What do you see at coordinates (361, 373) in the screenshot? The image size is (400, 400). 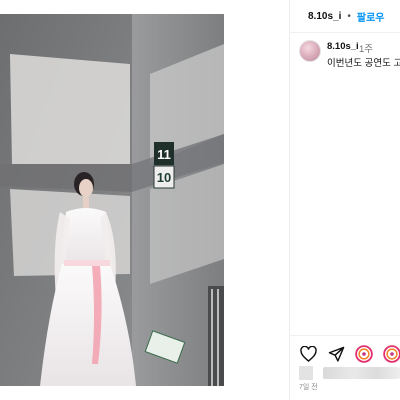 I see `likes-redacted` at bounding box center [361, 373].